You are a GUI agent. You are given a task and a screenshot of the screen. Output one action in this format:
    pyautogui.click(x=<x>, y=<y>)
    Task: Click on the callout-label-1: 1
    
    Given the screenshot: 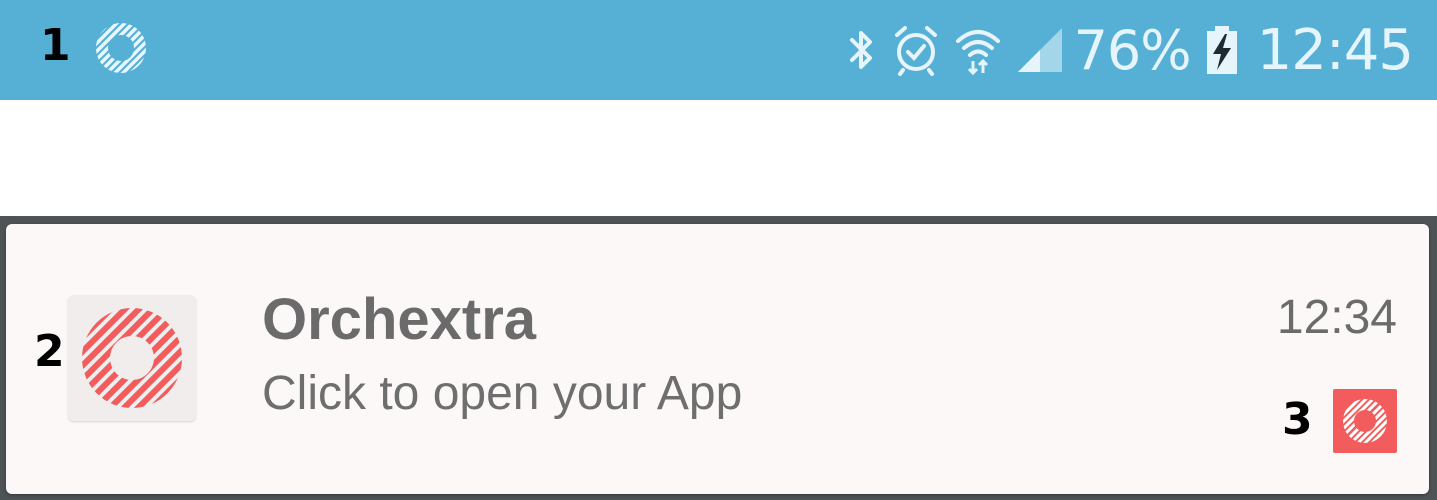 What is the action you would take?
    pyautogui.click(x=55, y=45)
    